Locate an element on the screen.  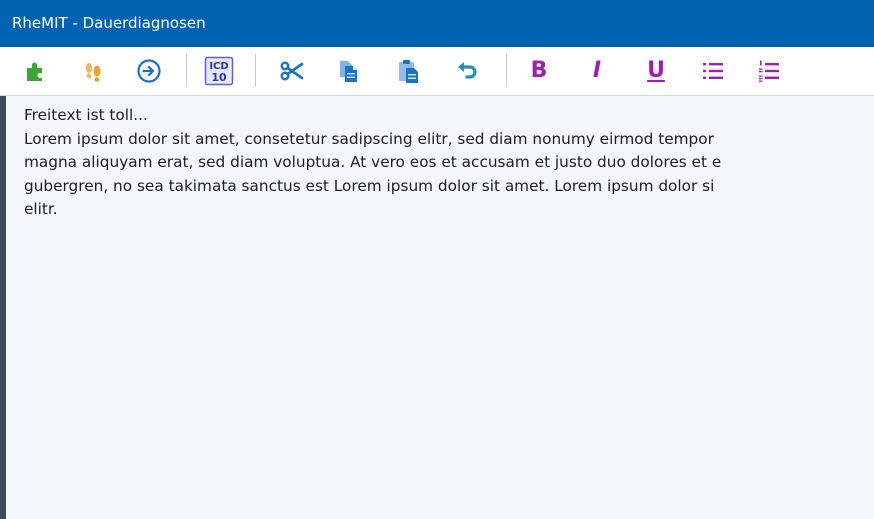
icd10-icon: ICD 10 is located at coordinates (219, 71).